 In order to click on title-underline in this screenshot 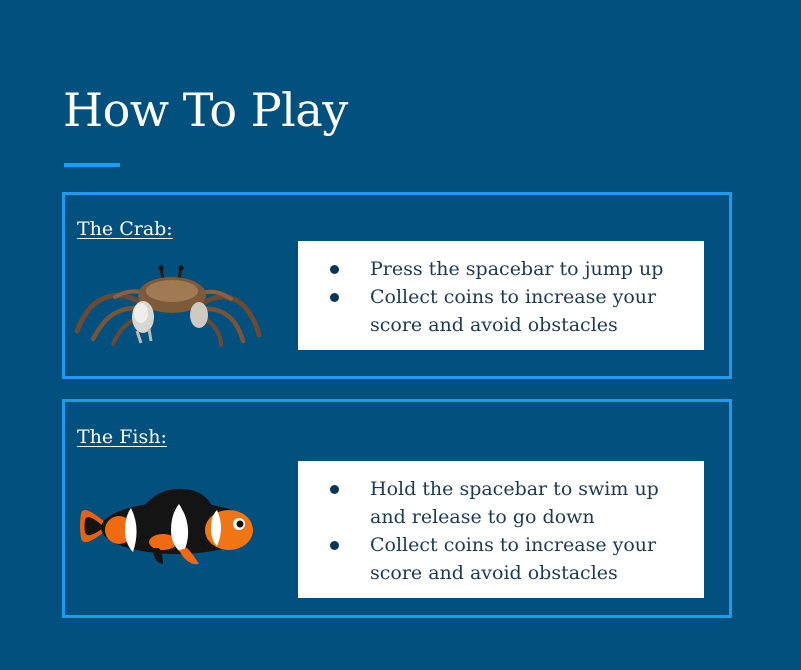, I will do `click(92, 165)`.